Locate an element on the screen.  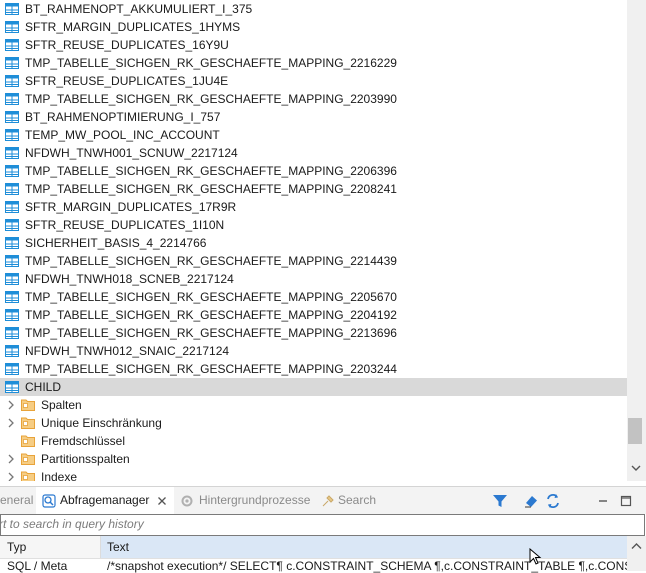
tree-item-label: CHILD is located at coordinates (43, 387).